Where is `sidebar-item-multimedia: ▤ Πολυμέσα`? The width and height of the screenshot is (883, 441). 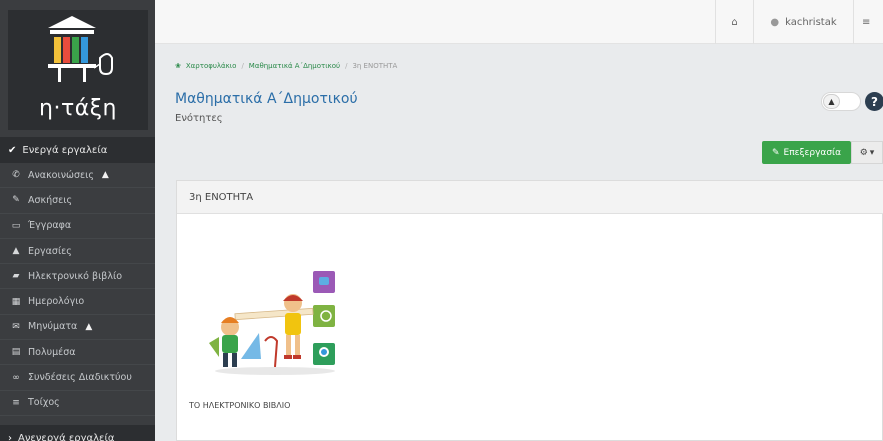 sidebar-item-multimedia: ▤ Πολυμέσα is located at coordinates (77, 353).